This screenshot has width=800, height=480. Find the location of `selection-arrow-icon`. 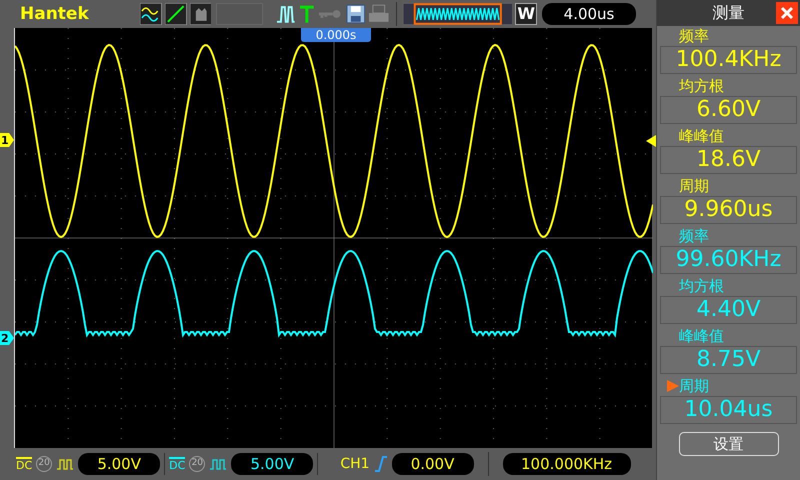

selection-arrow-icon is located at coordinates (673, 386).